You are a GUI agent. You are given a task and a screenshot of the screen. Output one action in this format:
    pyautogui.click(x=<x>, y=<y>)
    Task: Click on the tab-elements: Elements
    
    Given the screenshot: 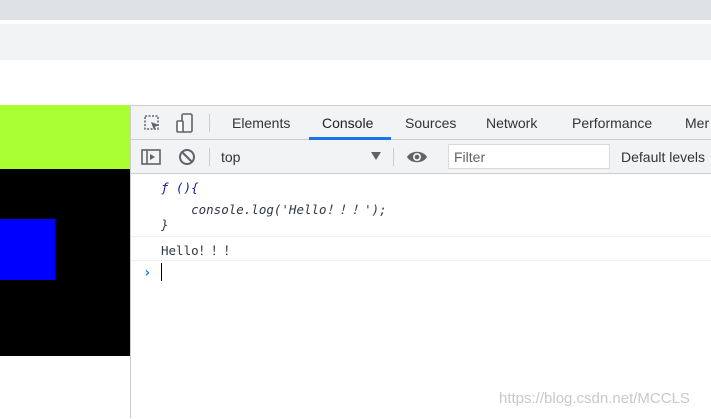 What is the action you would take?
    pyautogui.click(x=261, y=123)
    